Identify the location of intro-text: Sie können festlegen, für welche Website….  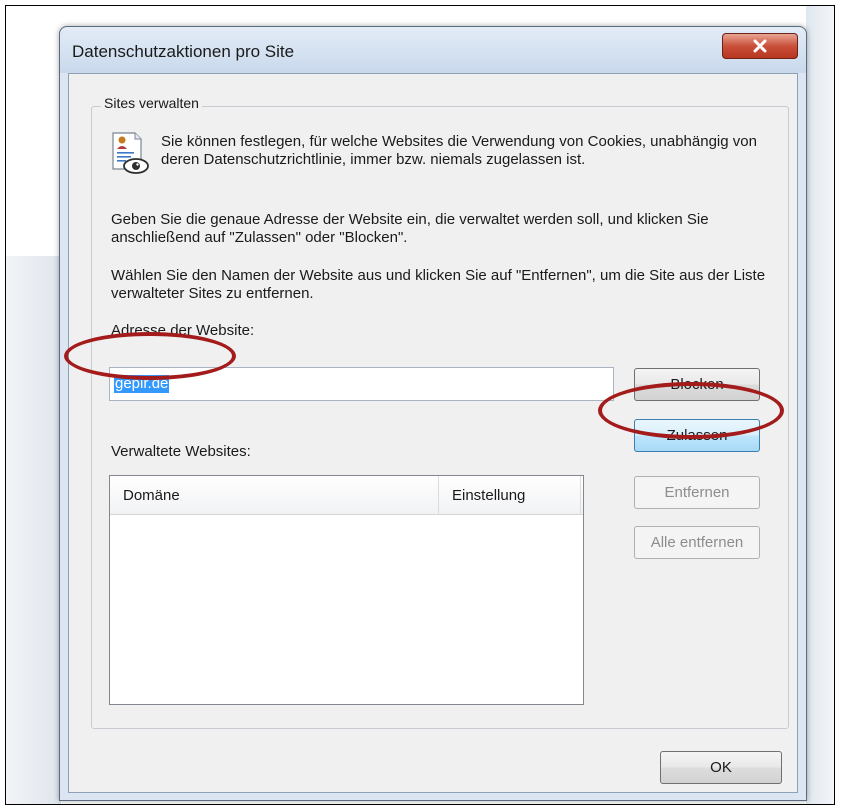
(459, 150).